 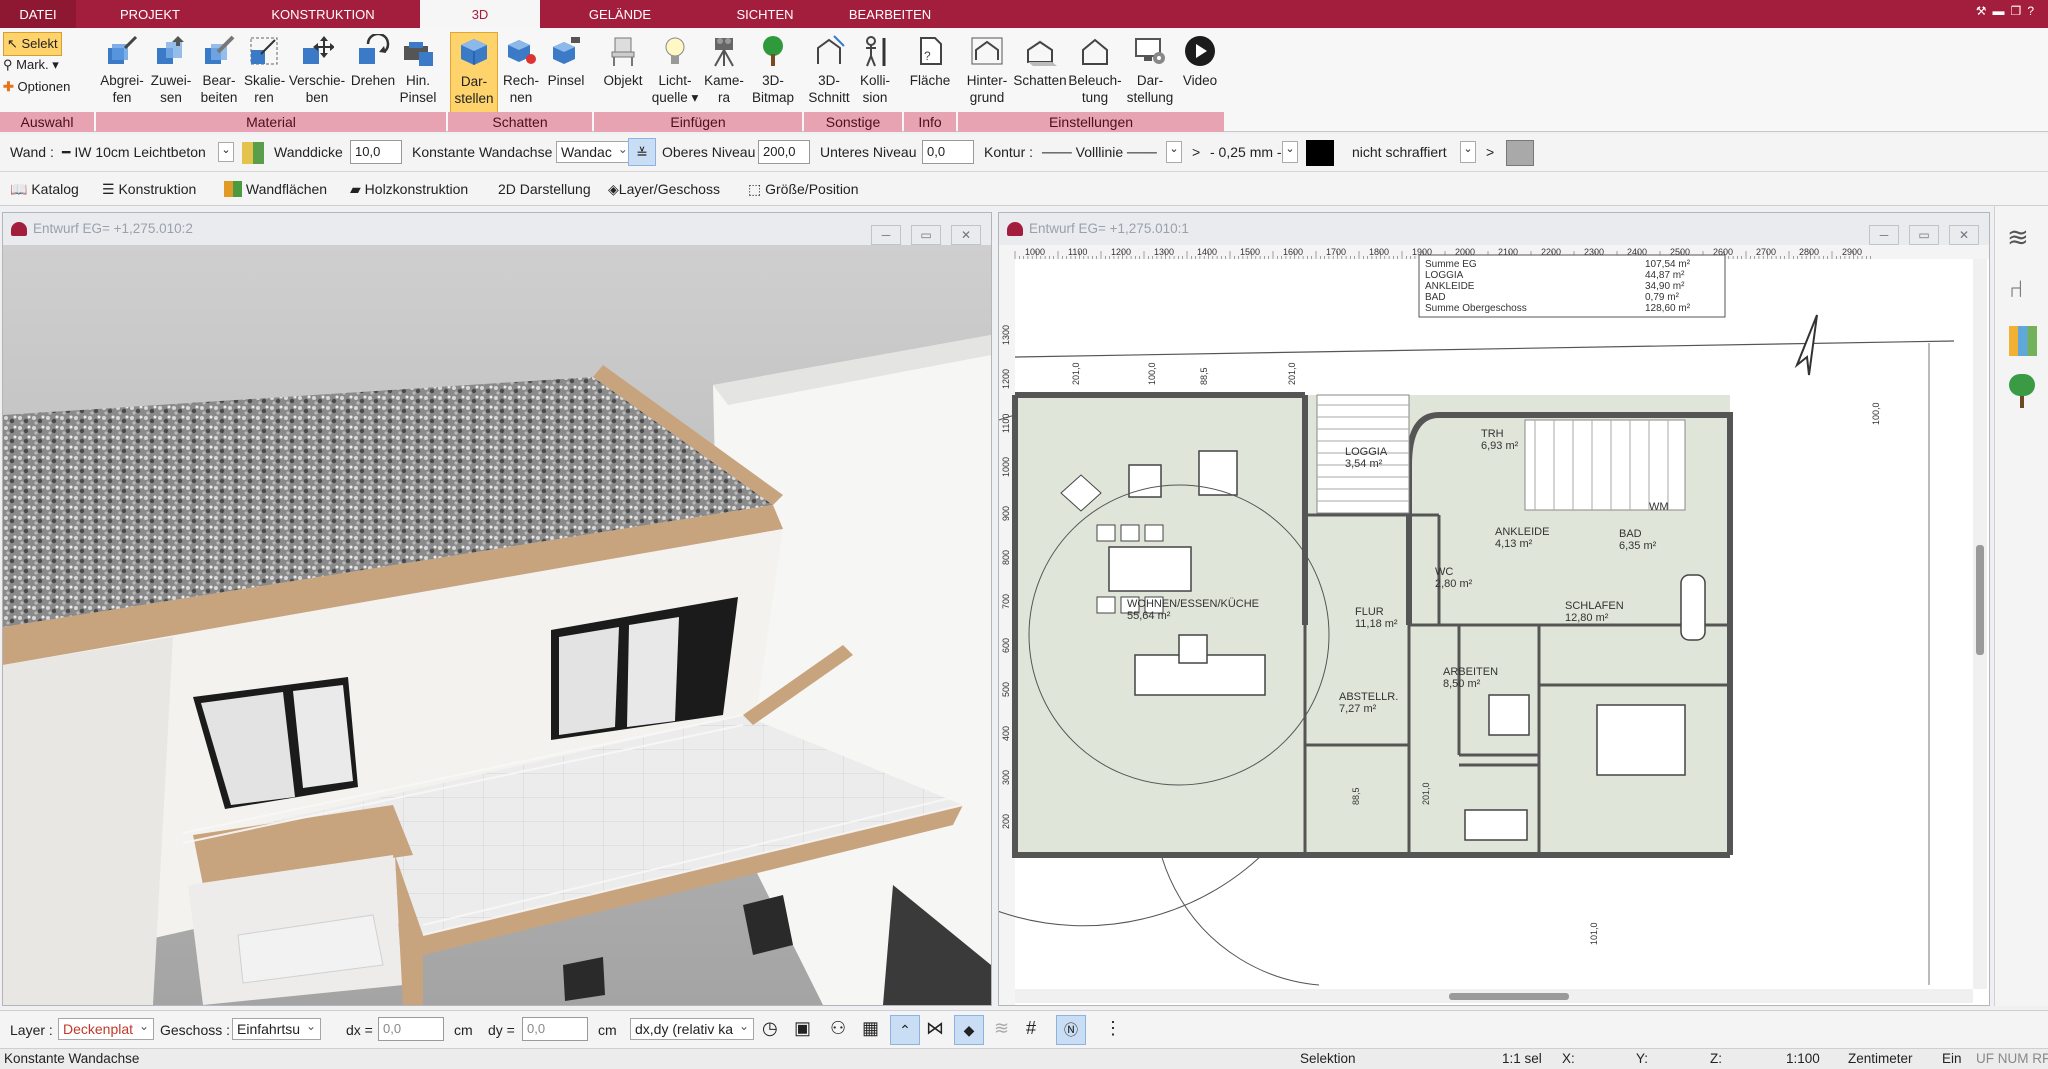 I want to click on status-y: Y:, so click(x=1642, y=1058).